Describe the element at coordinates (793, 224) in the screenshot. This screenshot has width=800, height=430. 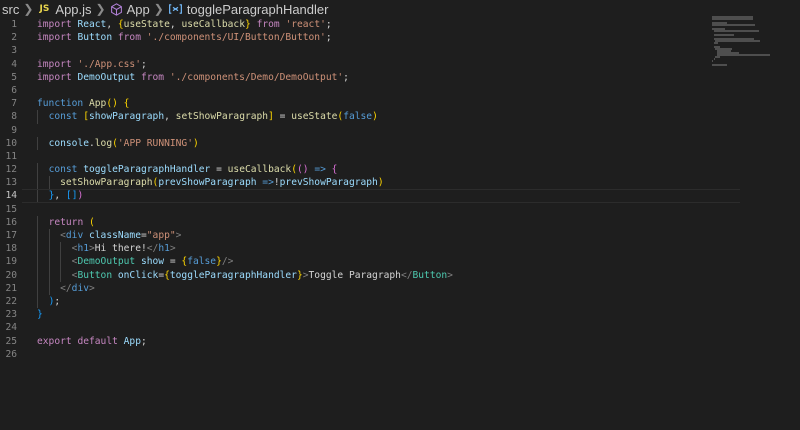
I see `vertical-scrollbar` at that location.